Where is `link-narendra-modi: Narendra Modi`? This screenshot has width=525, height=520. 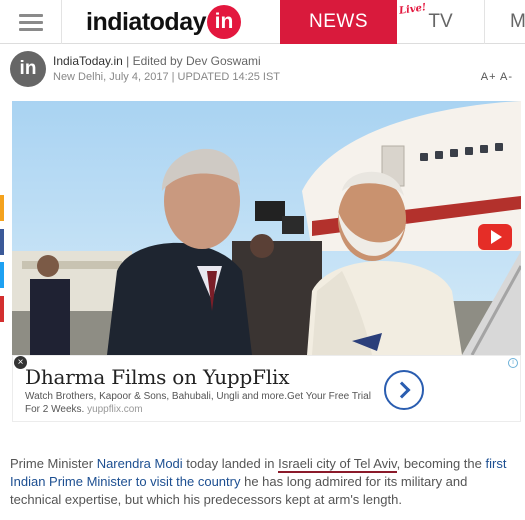
link-narendra-modi: Narendra Modi is located at coordinates (140, 463).